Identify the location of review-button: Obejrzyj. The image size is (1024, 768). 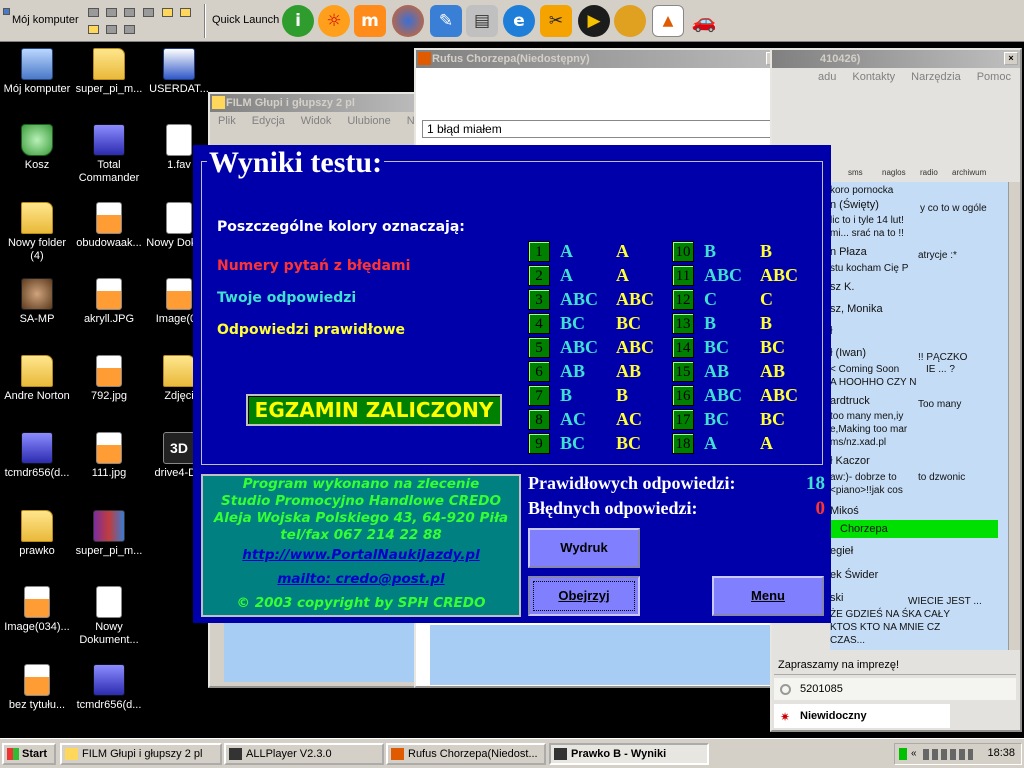
(584, 596).